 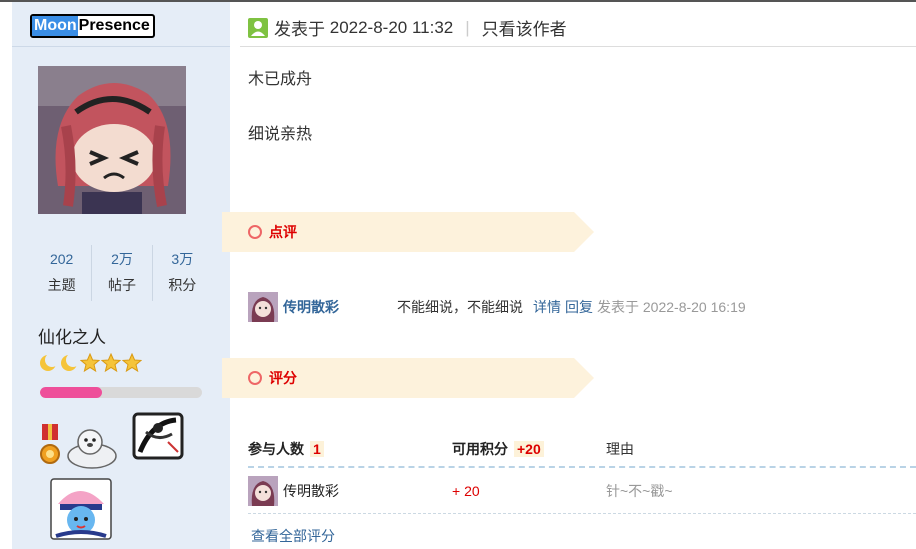 I want to click on username-part1: Moon, so click(x=55, y=26).